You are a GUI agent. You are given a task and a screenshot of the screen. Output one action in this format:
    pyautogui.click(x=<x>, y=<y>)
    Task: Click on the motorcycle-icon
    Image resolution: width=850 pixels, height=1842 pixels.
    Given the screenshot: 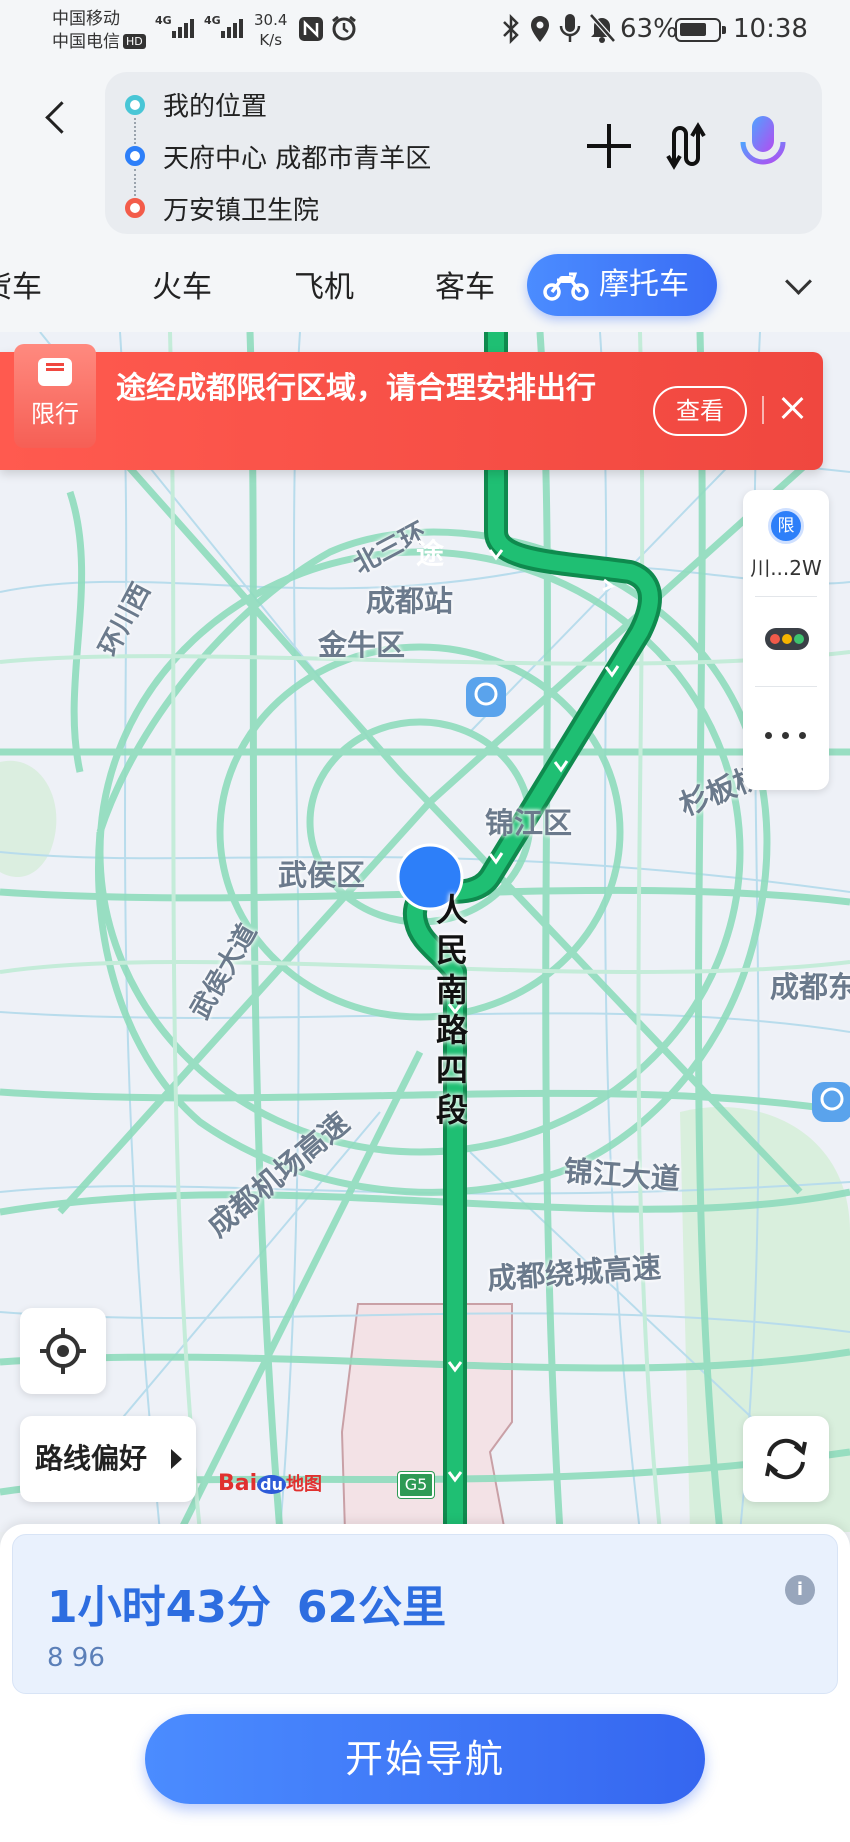 What is the action you would take?
    pyautogui.click(x=566, y=286)
    